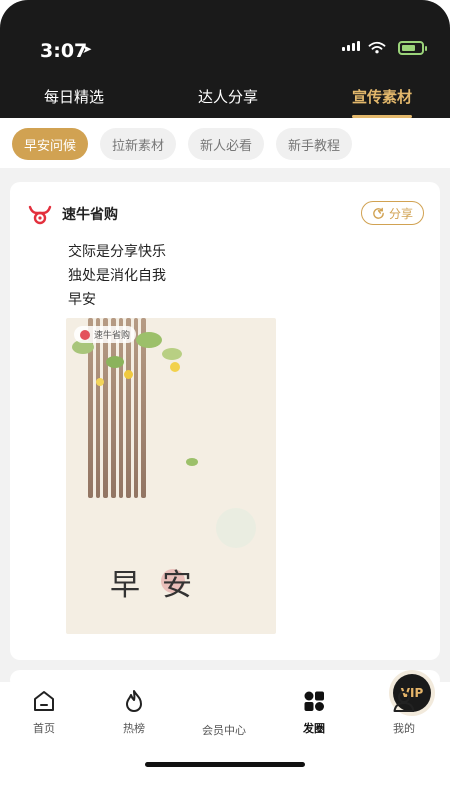  I want to click on poster-brand-tag: 速牛省购, so click(105, 334).